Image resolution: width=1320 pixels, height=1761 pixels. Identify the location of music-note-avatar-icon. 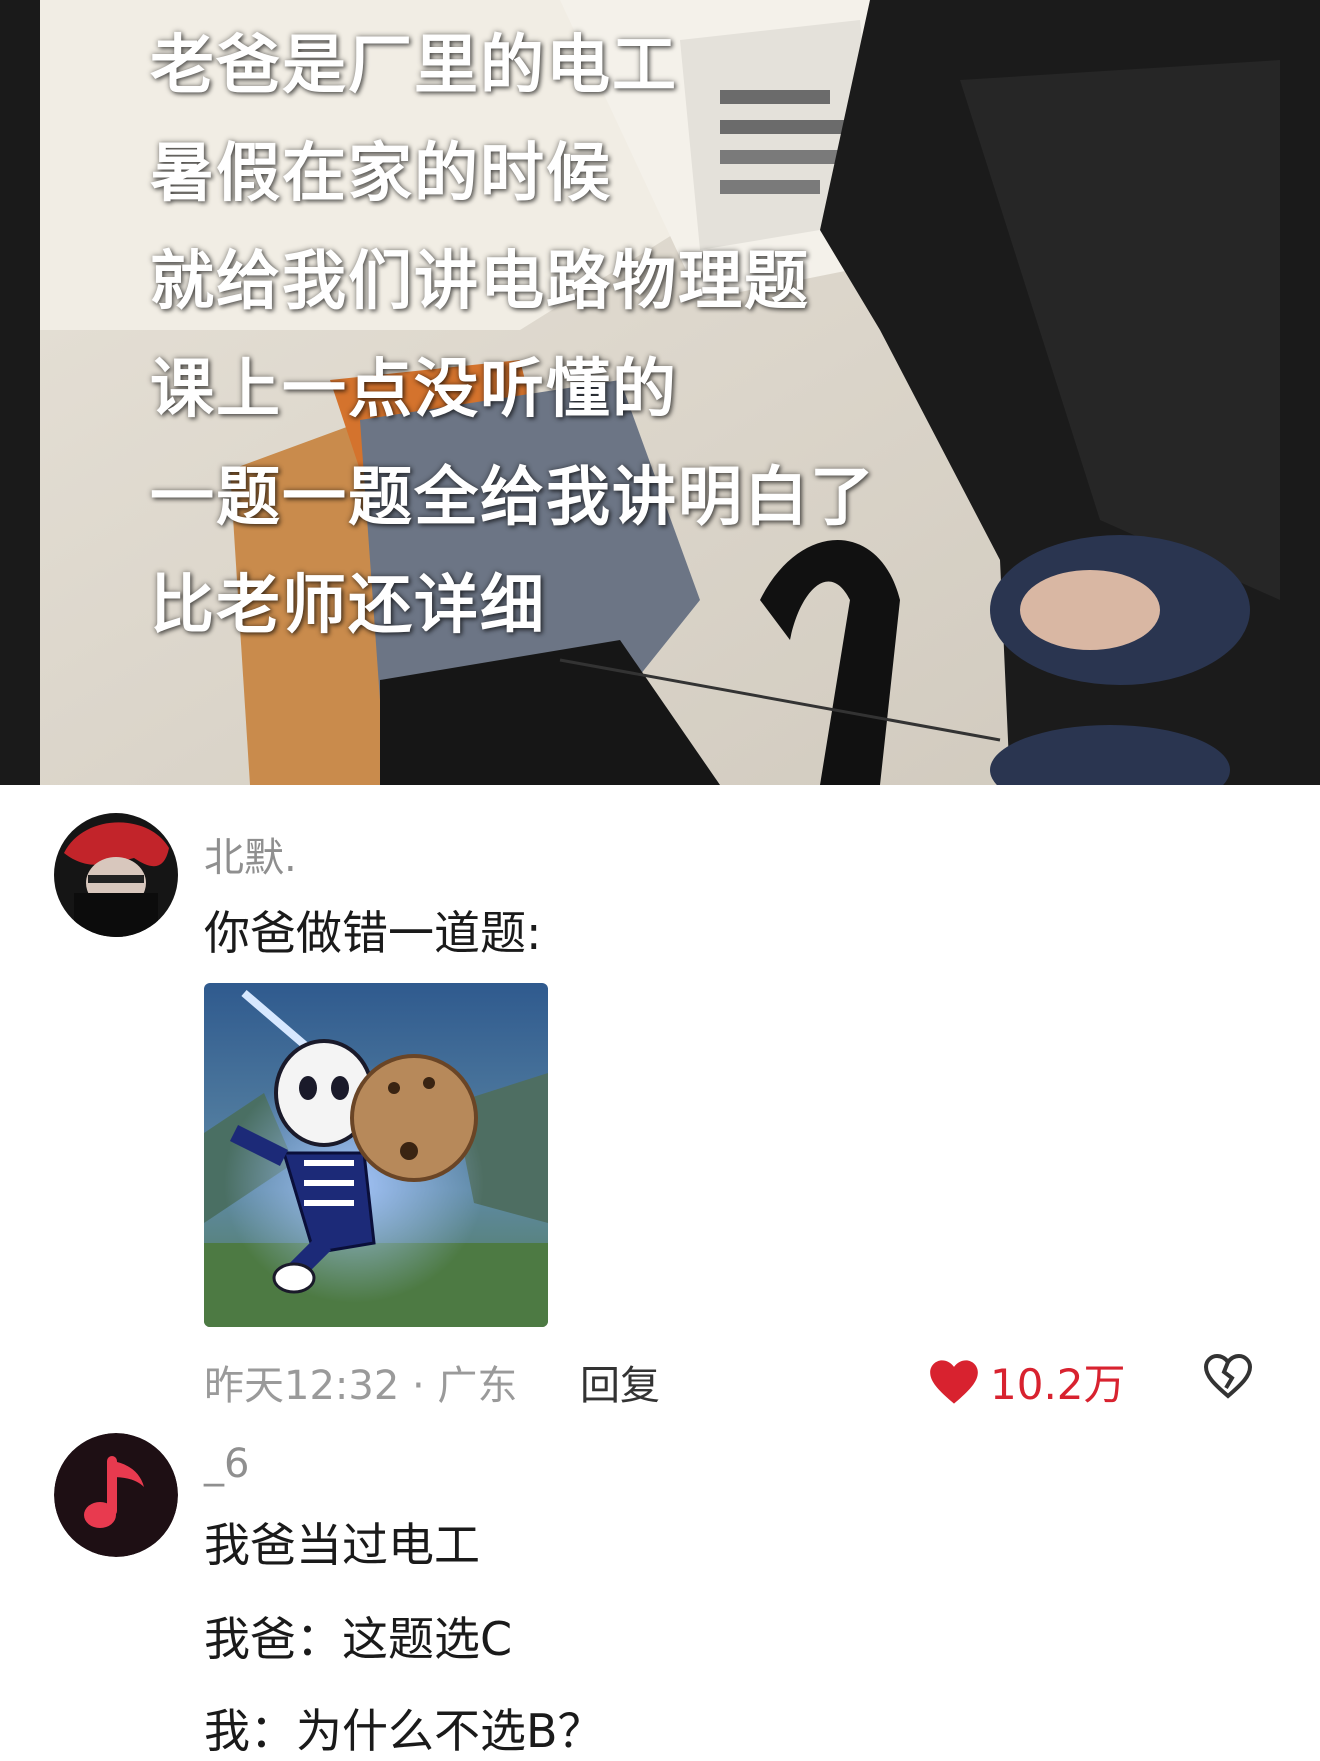
(116, 1495).